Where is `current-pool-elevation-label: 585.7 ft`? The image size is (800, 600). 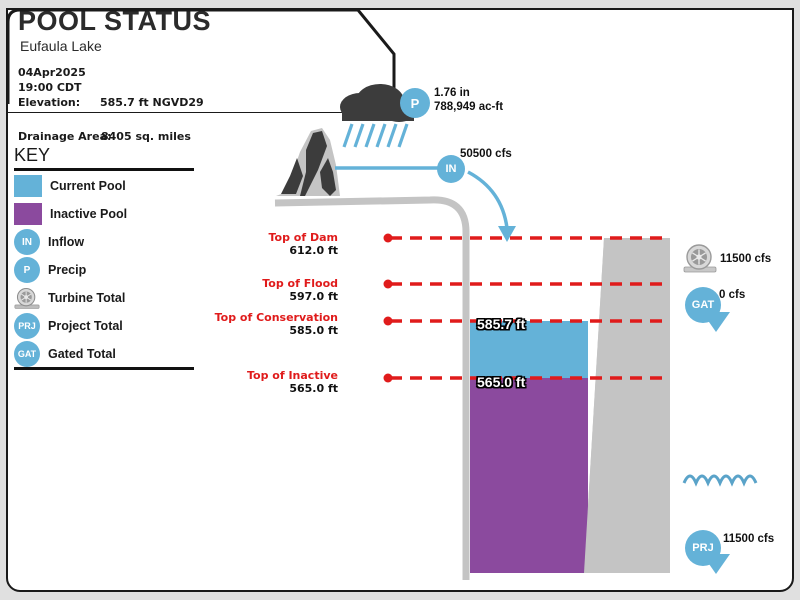 current-pool-elevation-label: 585.7 ft is located at coordinates (501, 324).